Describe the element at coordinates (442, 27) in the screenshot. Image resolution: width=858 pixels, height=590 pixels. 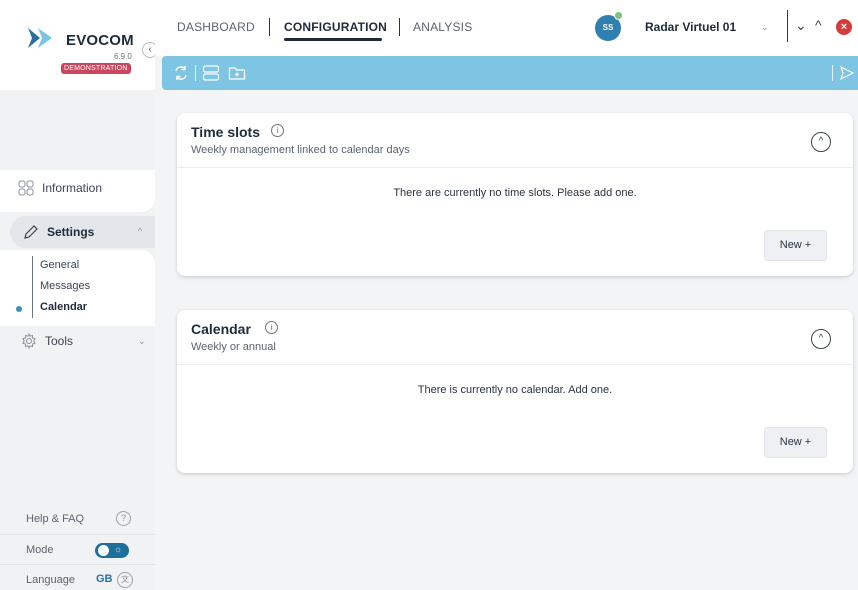
I see `tab-analysis: ANALYSIS` at that location.